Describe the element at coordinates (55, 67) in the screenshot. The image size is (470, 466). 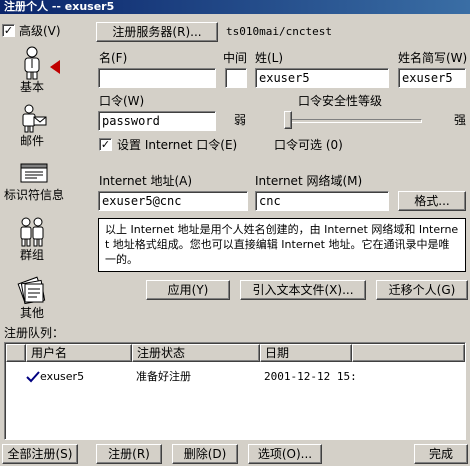
I see `selected-arrow-icon` at that location.